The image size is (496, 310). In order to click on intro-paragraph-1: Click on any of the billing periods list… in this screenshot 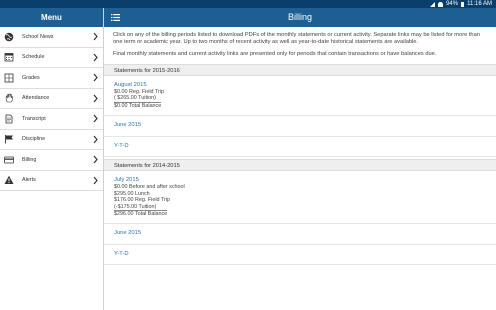, I will do `click(296, 39)`.